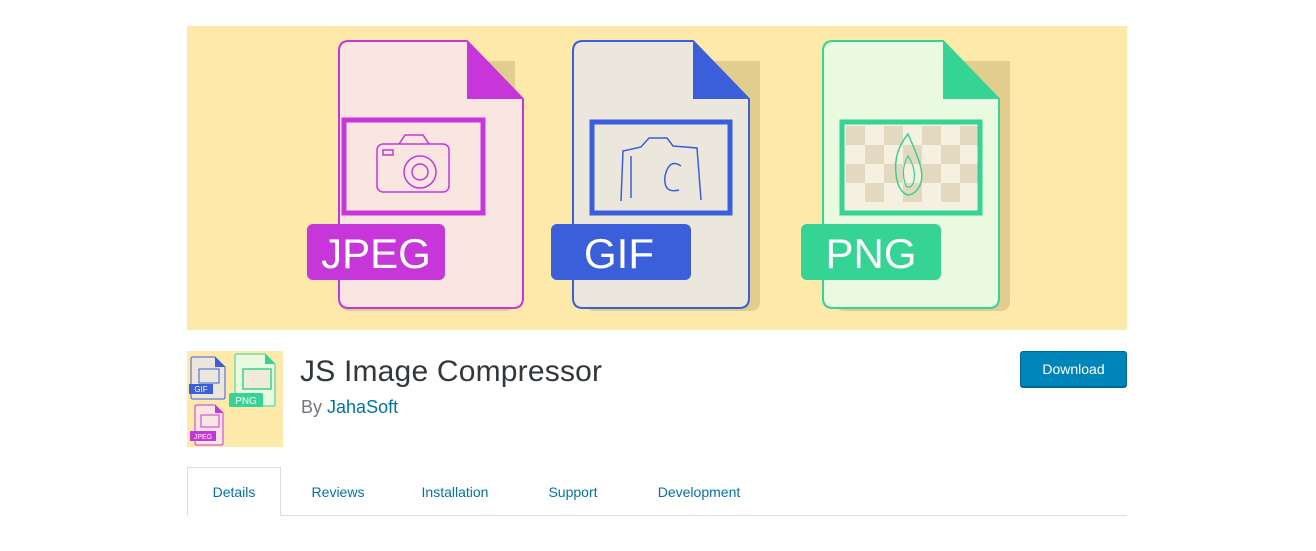  Describe the element at coordinates (312, 407) in the screenshot. I see `byline-prefix: By` at that location.